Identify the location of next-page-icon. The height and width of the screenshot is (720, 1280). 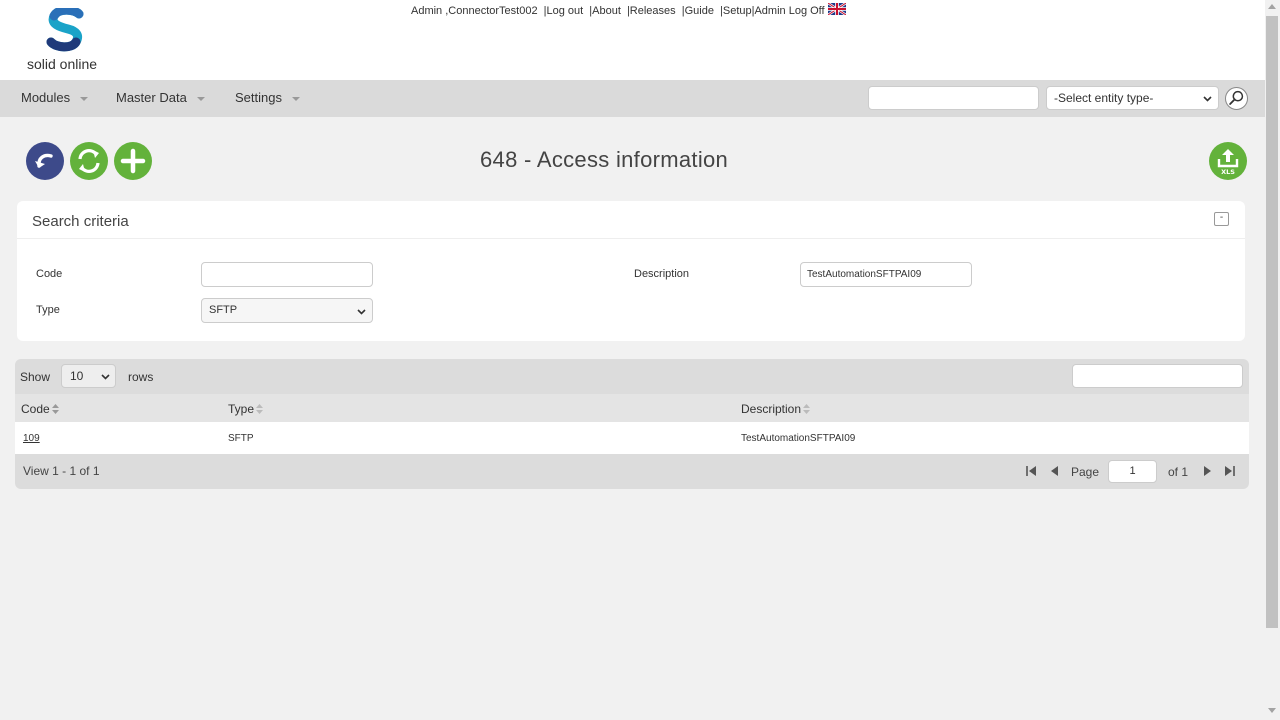
(1207, 471).